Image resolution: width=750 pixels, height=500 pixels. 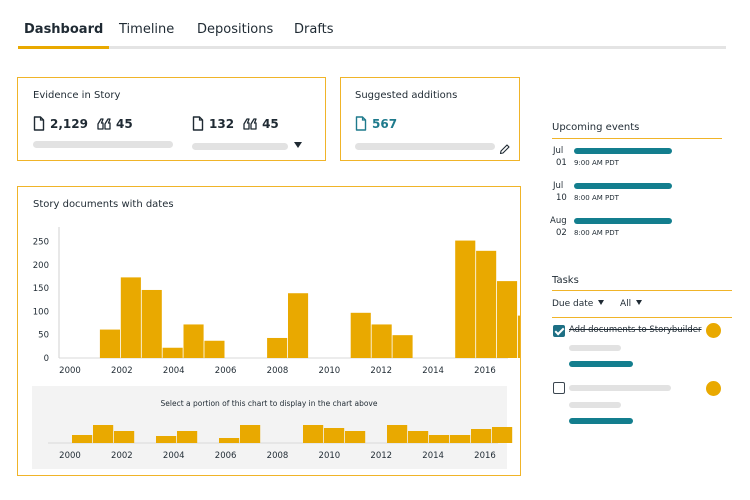 What do you see at coordinates (41, 243) in the screenshot?
I see `y-tick-label: 250` at bounding box center [41, 243].